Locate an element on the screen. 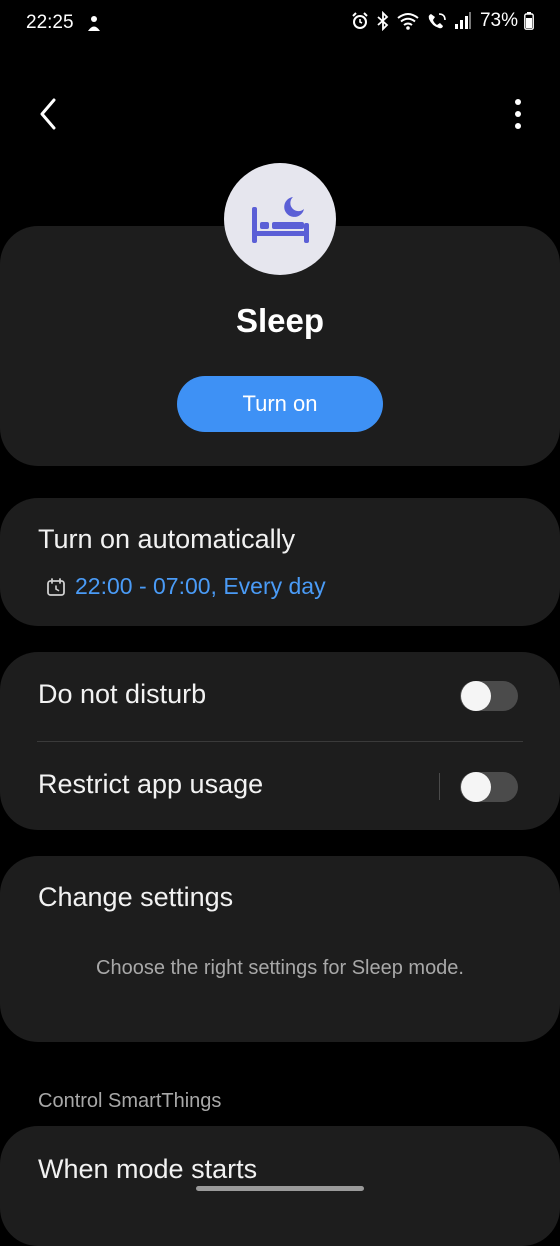 The image size is (560, 1246). change-settings-title: Change settings is located at coordinates (136, 897).